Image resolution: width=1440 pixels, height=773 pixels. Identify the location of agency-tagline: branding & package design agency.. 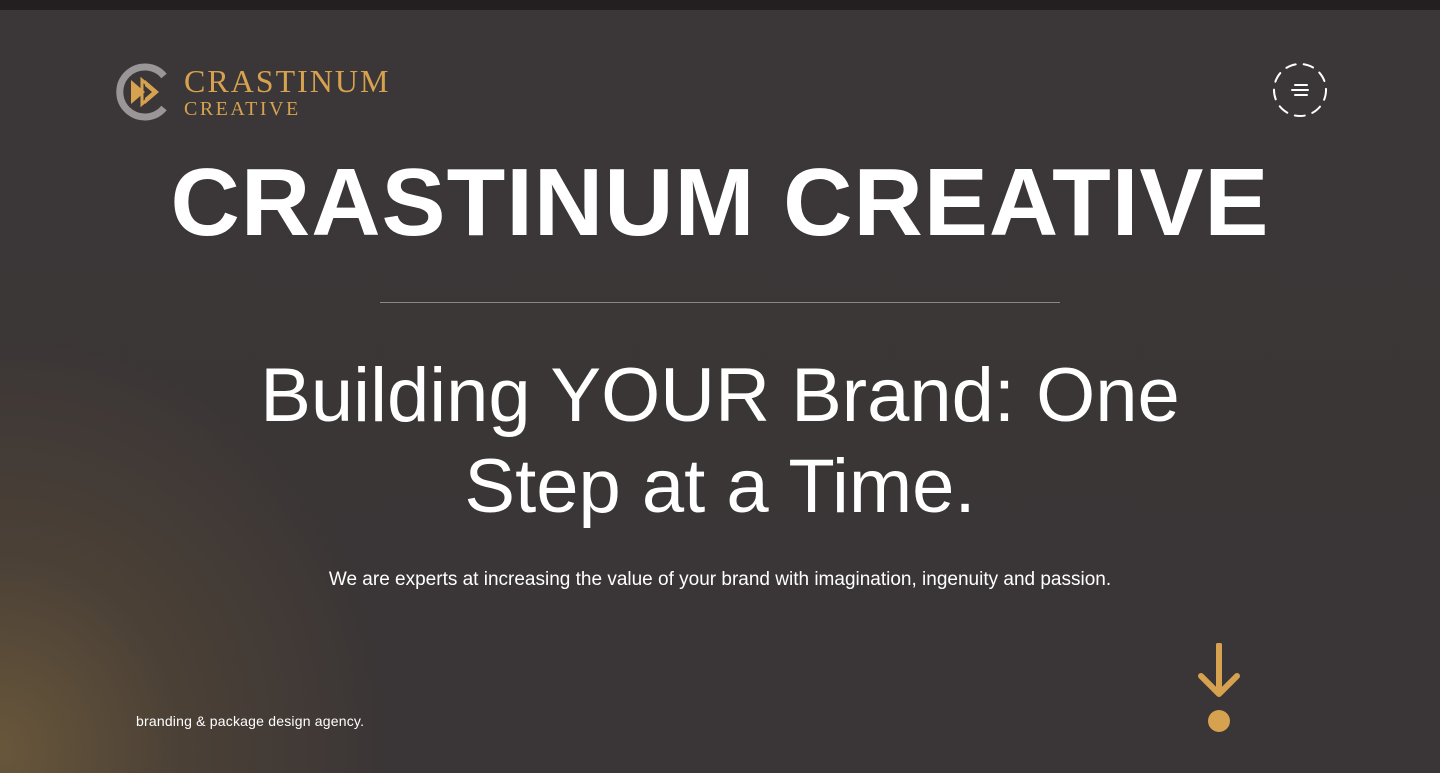
(250, 721).